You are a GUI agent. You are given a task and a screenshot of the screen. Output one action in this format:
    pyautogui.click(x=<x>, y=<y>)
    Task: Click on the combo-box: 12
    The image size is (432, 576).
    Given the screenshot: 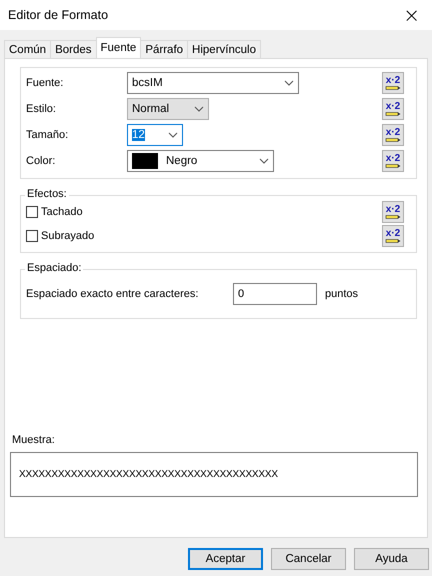 What is the action you would take?
    pyautogui.click(x=155, y=135)
    